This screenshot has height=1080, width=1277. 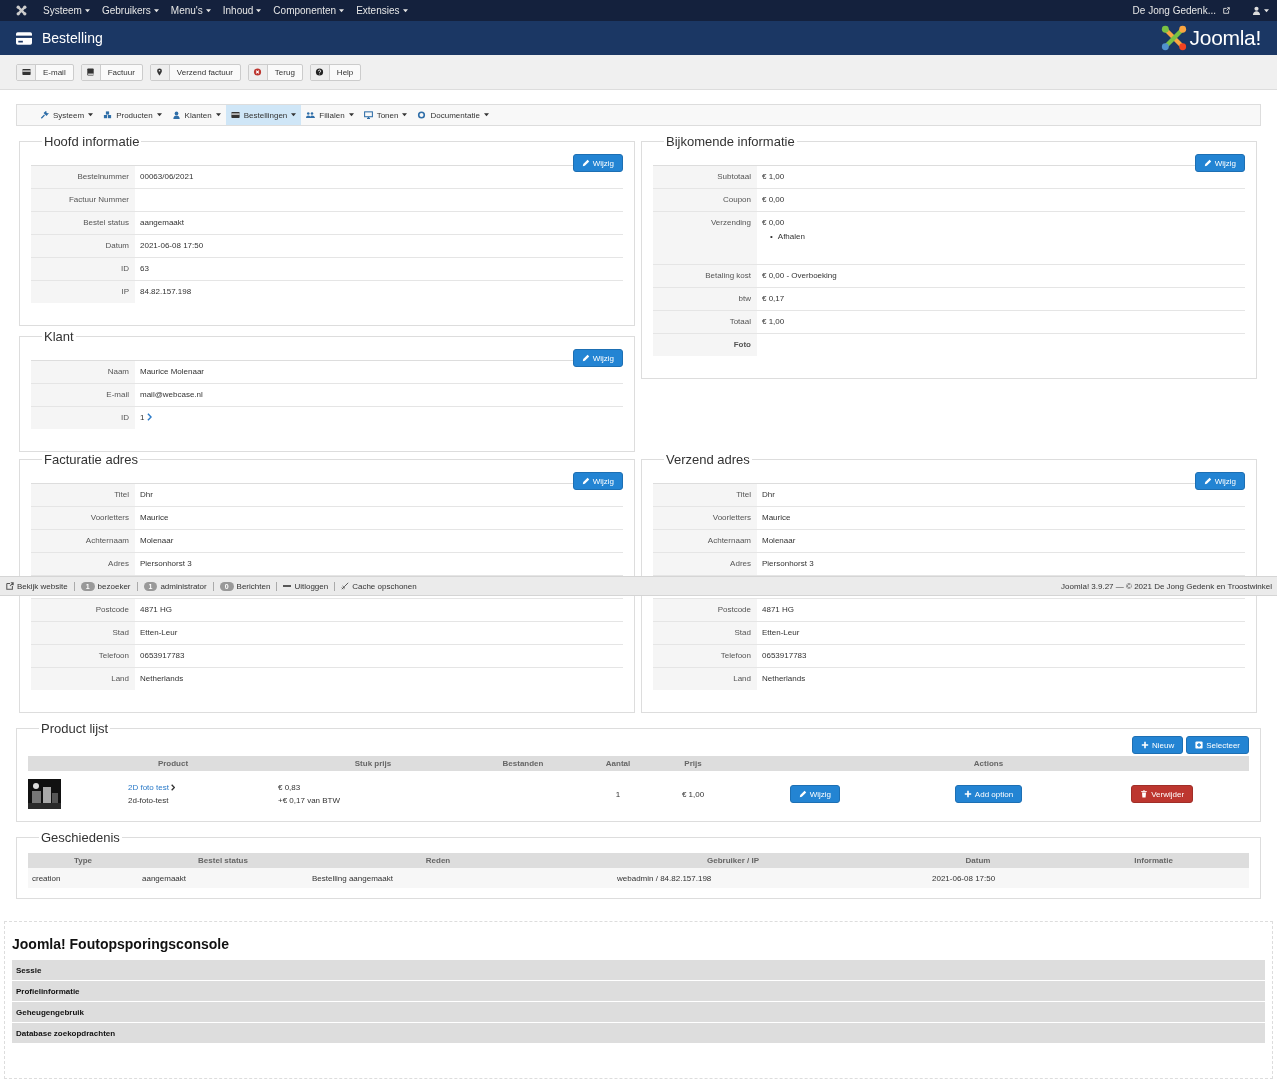 What do you see at coordinates (83, 860) in the screenshot?
I see `column-header: Type` at bounding box center [83, 860].